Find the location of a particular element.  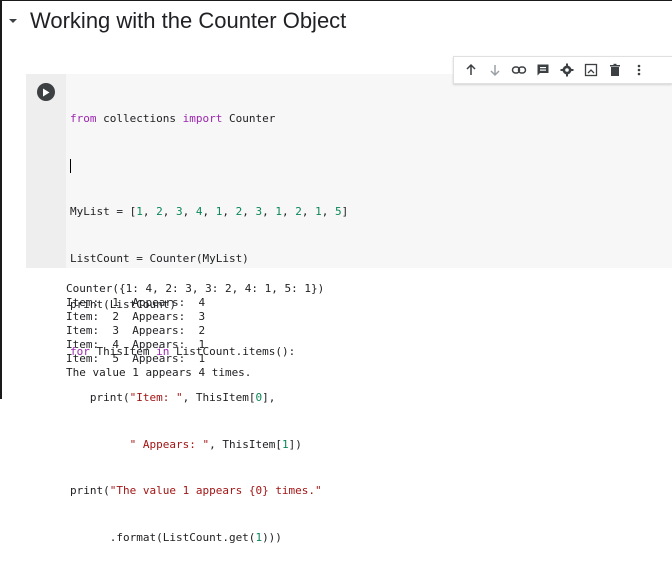

more-icon is located at coordinates (639, 70).